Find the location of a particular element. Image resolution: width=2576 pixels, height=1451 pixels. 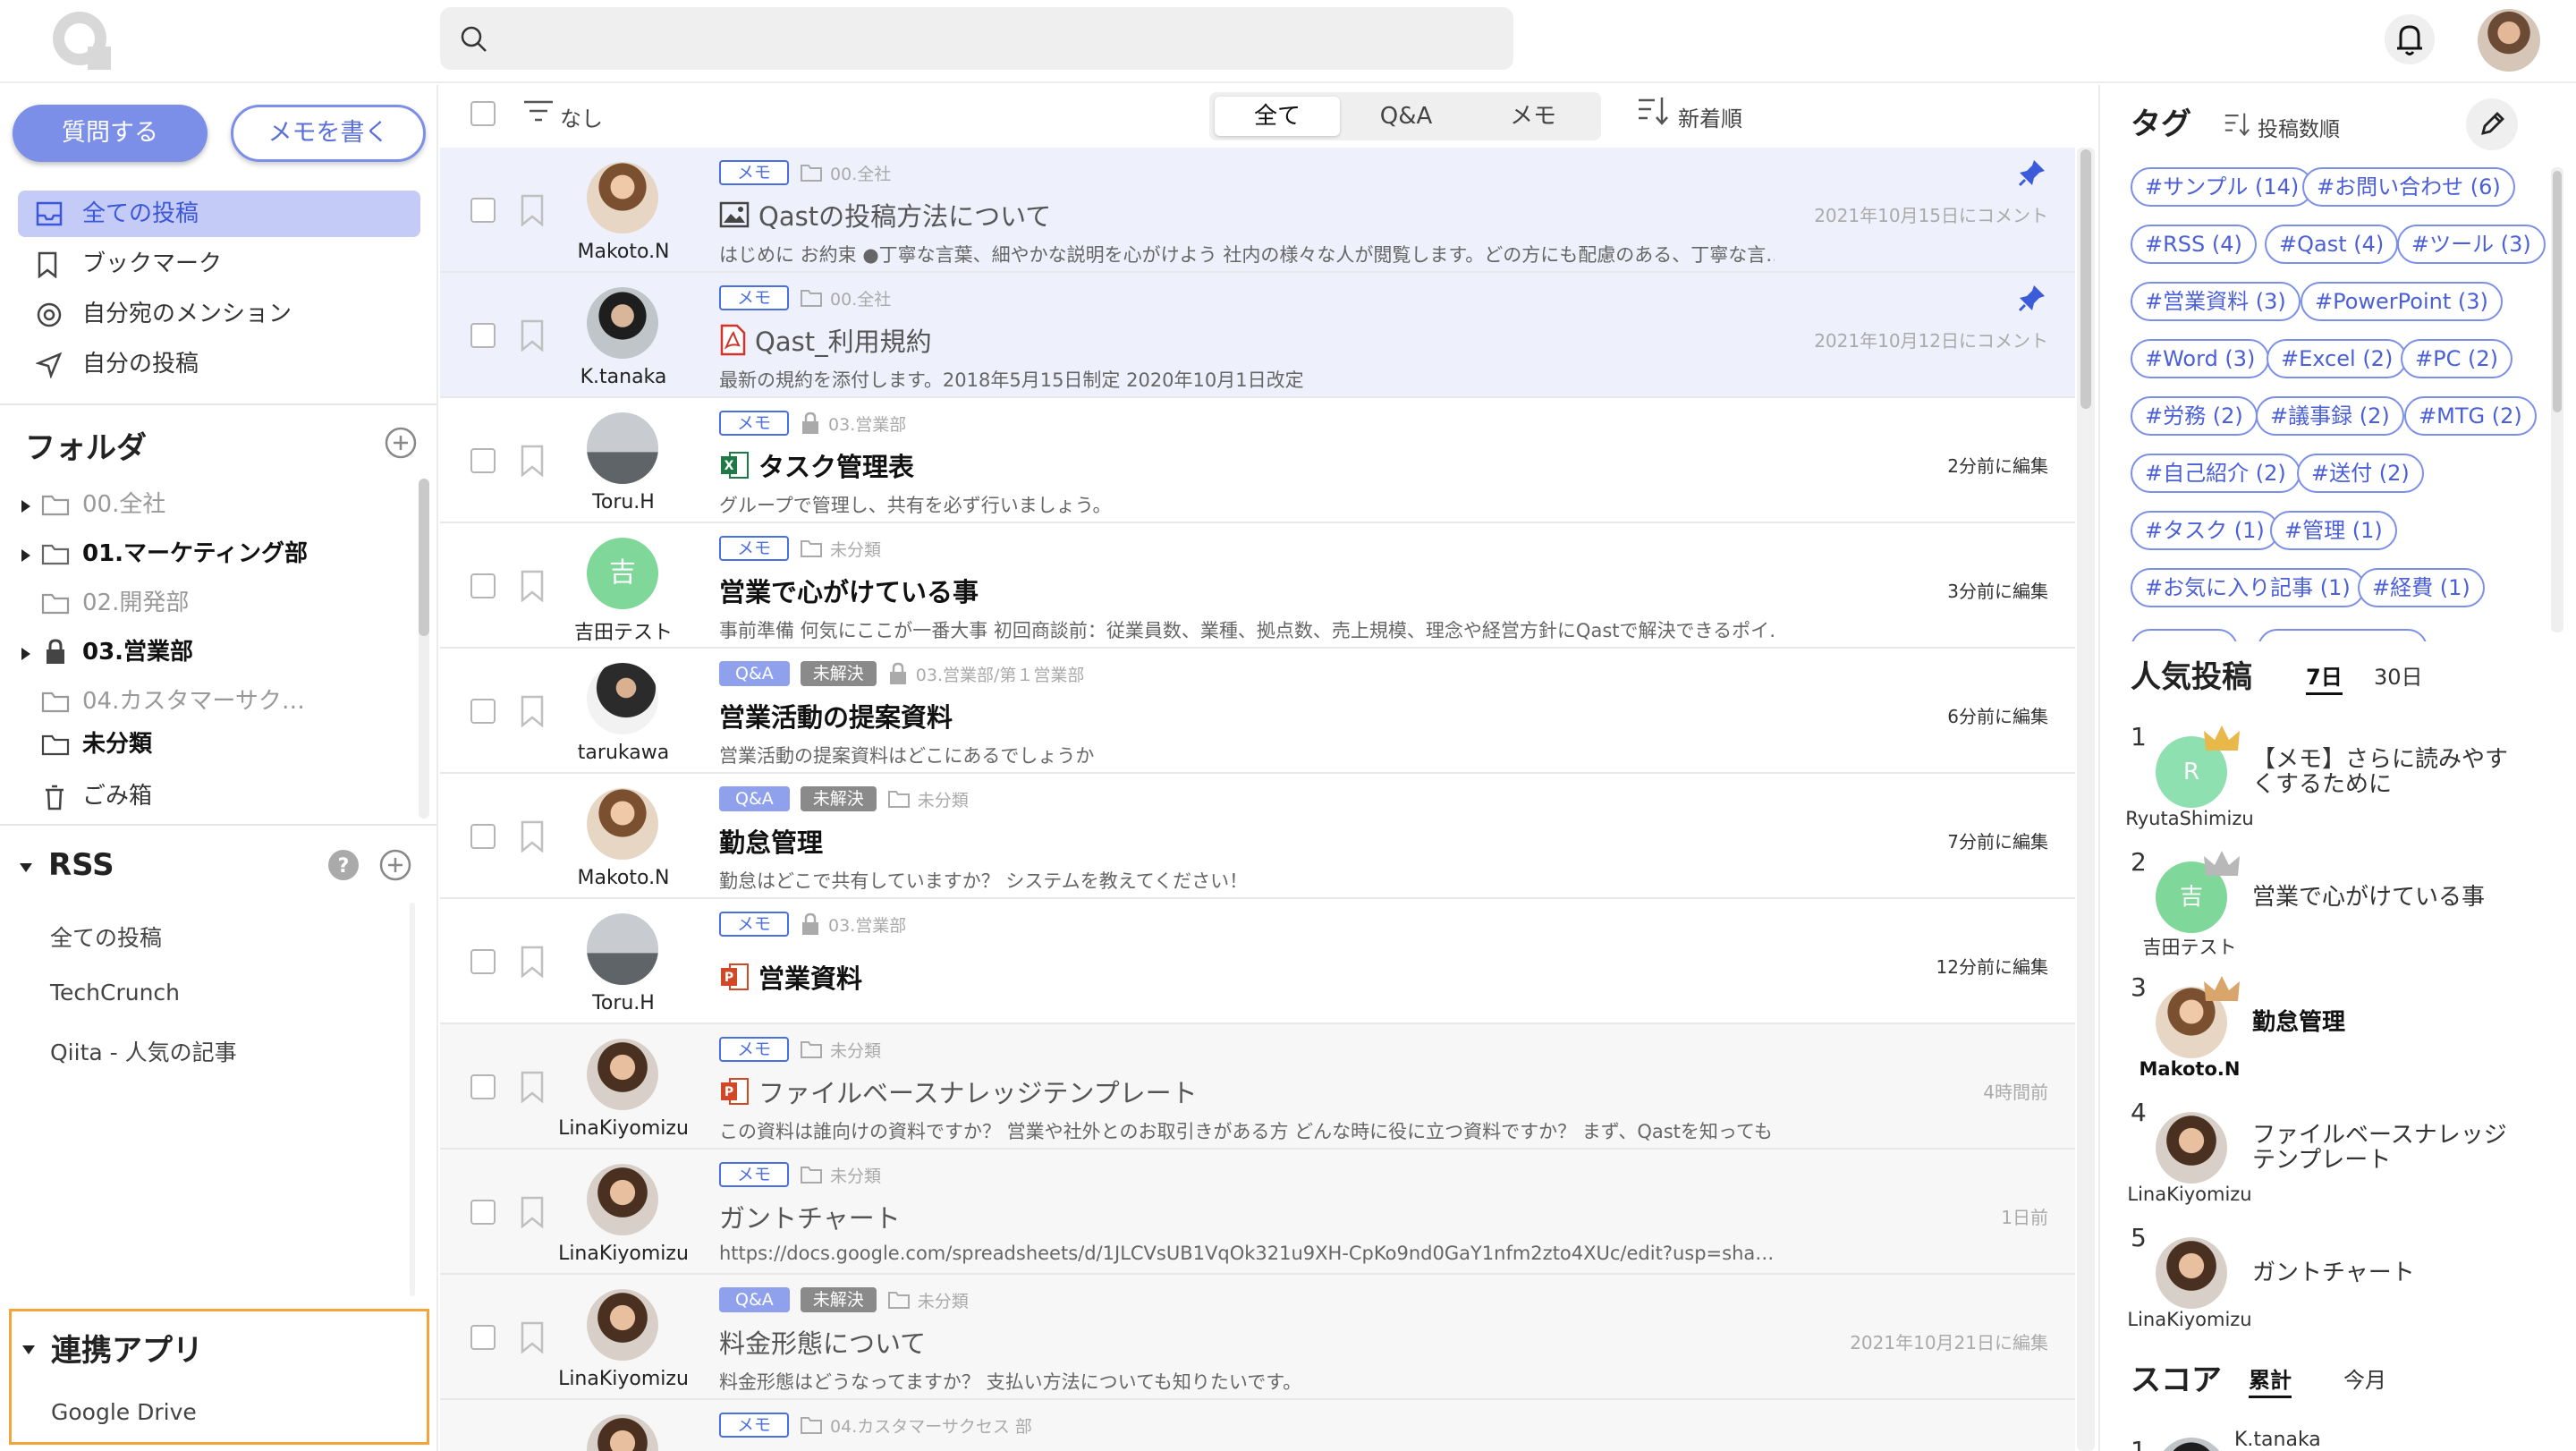

post-title: Qast_利用規約 is located at coordinates (843, 340).